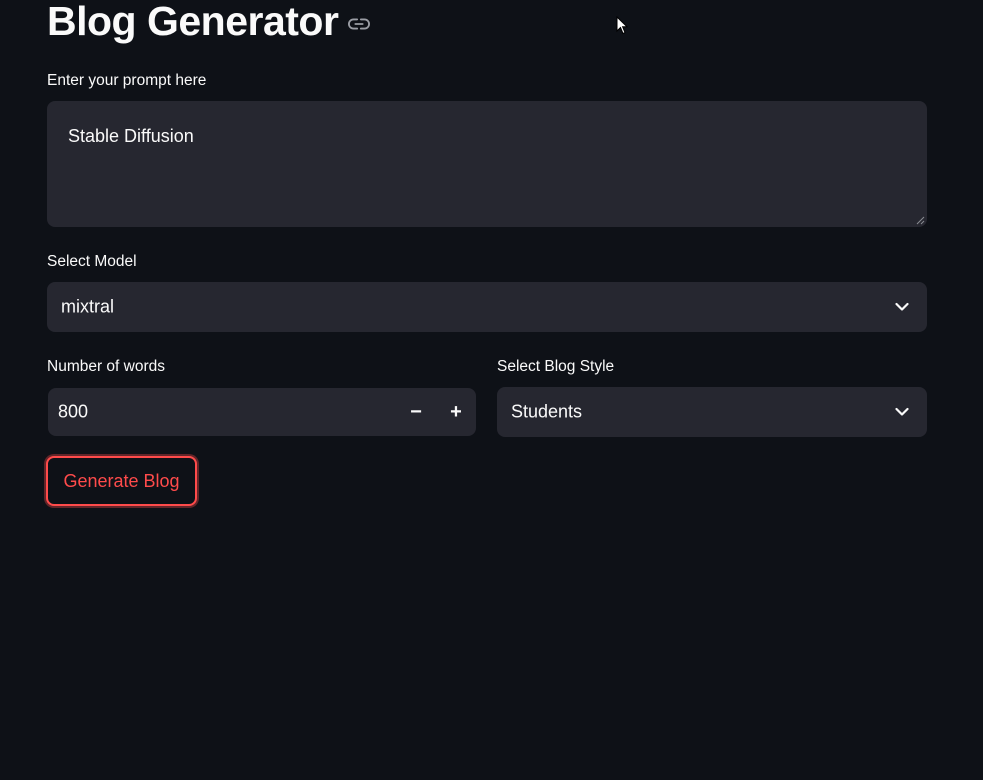  What do you see at coordinates (920, 220) in the screenshot?
I see `resize-grip-icon` at bounding box center [920, 220].